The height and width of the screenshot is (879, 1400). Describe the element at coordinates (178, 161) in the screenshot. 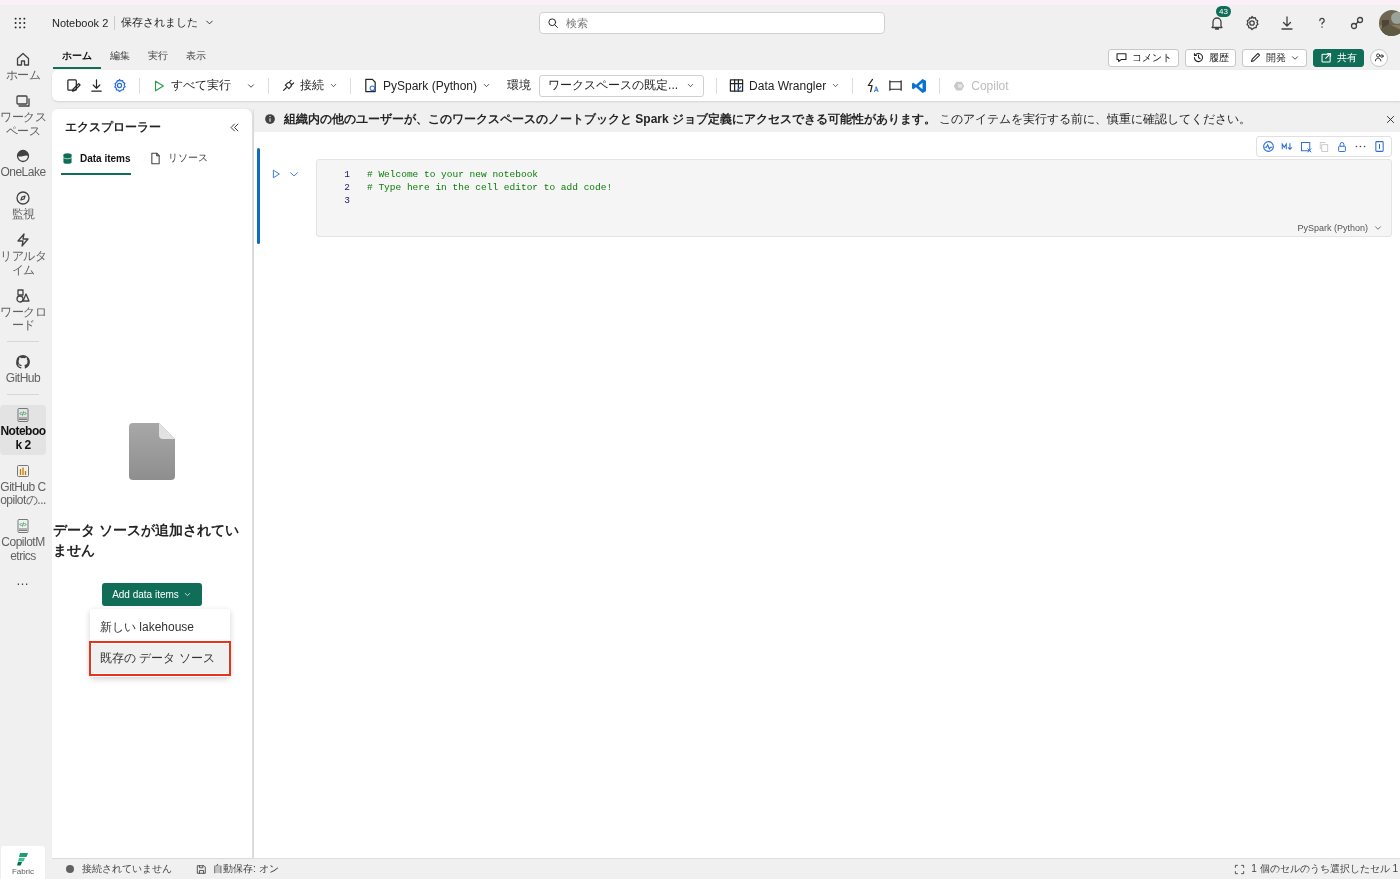

I see `explorer-tab: リソース` at that location.